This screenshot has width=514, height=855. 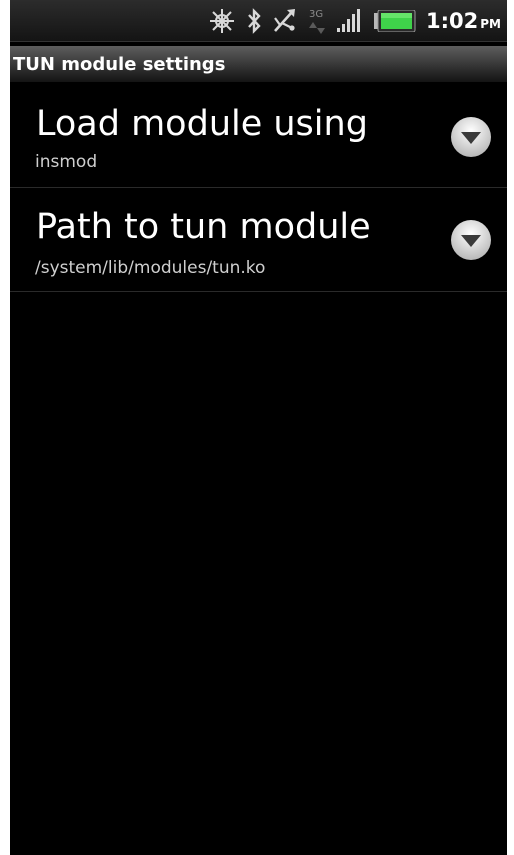 I want to click on title-bar: TUN module settings, so click(x=258, y=64).